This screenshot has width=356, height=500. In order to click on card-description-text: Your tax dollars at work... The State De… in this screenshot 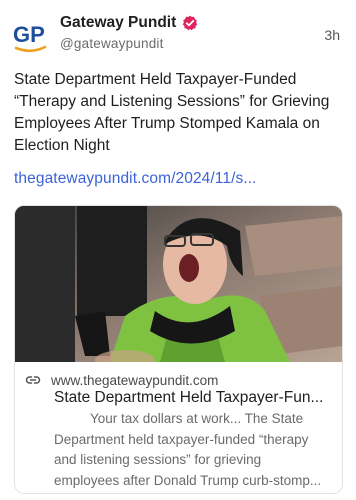, I will do `click(181, 439)`.